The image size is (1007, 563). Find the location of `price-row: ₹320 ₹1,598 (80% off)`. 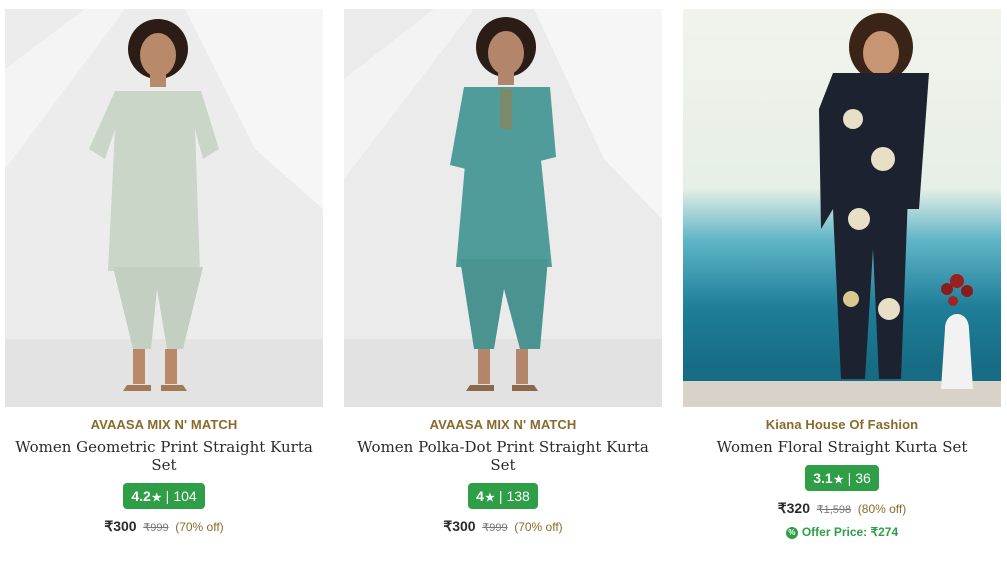

price-row: ₹320 ₹1,598 (80% off) is located at coordinates (842, 508).